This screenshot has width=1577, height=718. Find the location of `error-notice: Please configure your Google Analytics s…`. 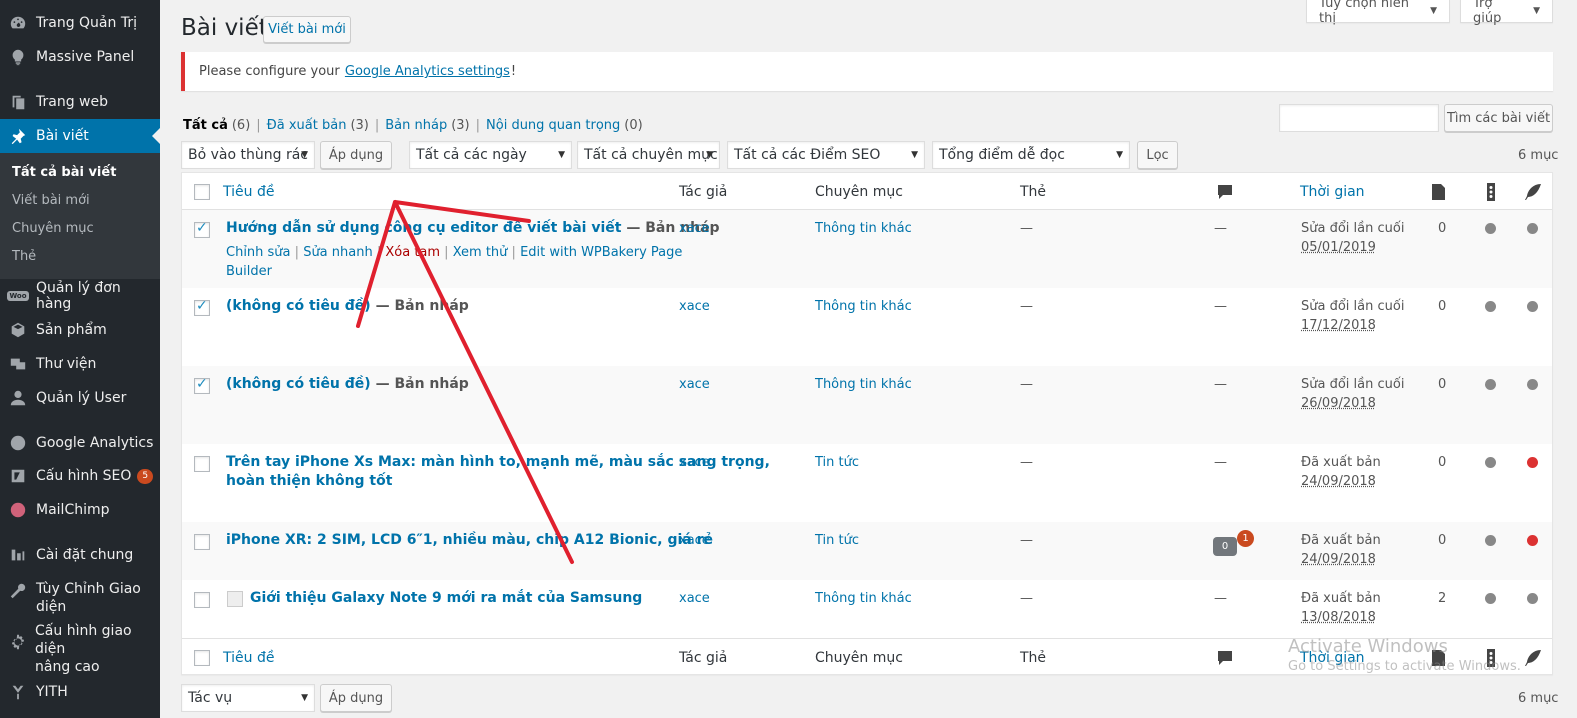

error-notice: Please configure your Google Analytics s… is located at coordinates (867, 71).